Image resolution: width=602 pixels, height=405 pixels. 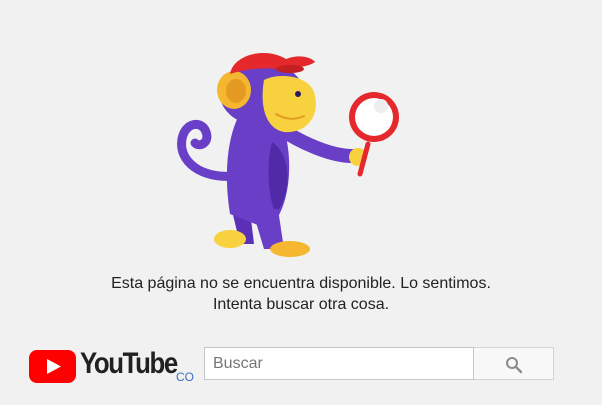 I want to click on search-input, so click(x=339, y=363).